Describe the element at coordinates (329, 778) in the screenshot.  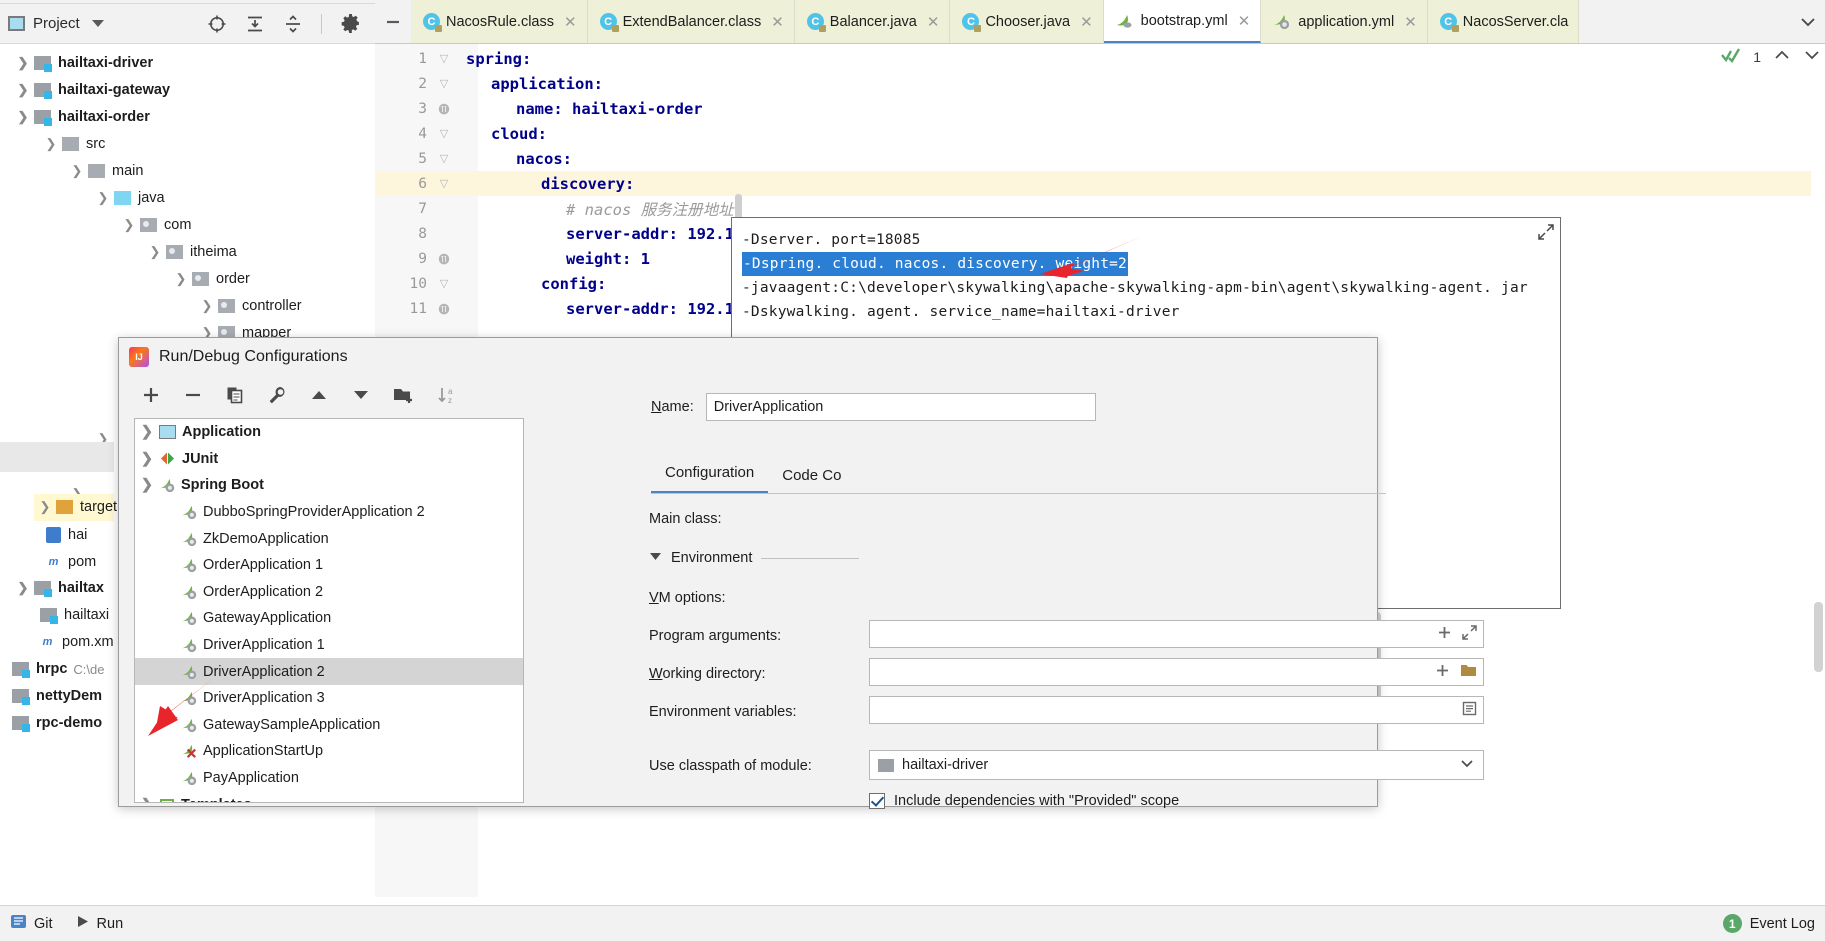
I see `config-item-payapplication: PayApplication` at that location.